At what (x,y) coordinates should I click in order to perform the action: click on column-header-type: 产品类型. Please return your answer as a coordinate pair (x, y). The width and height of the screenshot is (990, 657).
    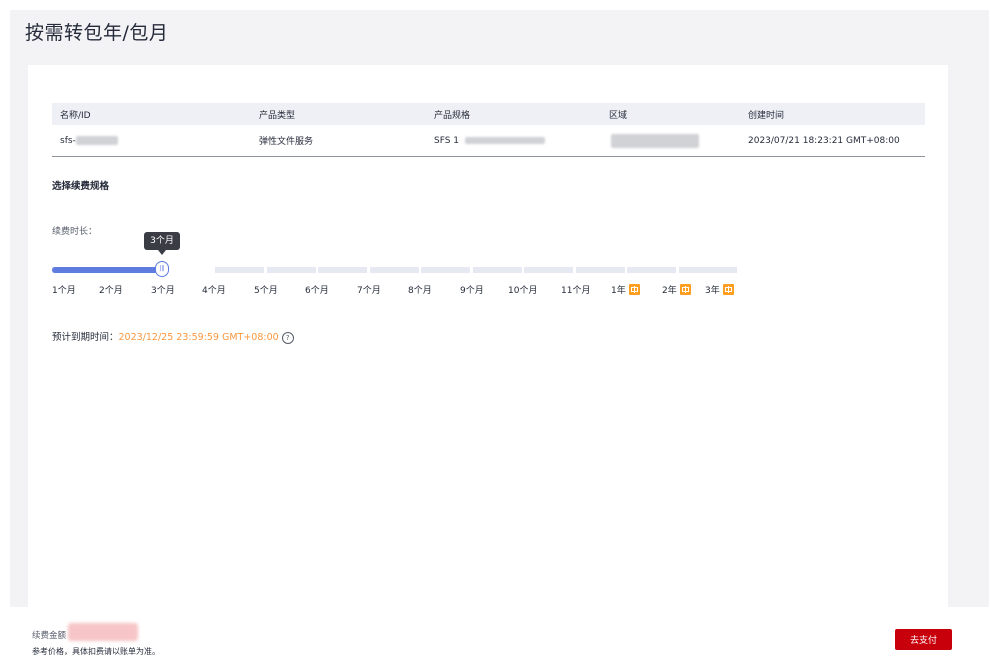
    Looking at the image, I should click on (338, 114).